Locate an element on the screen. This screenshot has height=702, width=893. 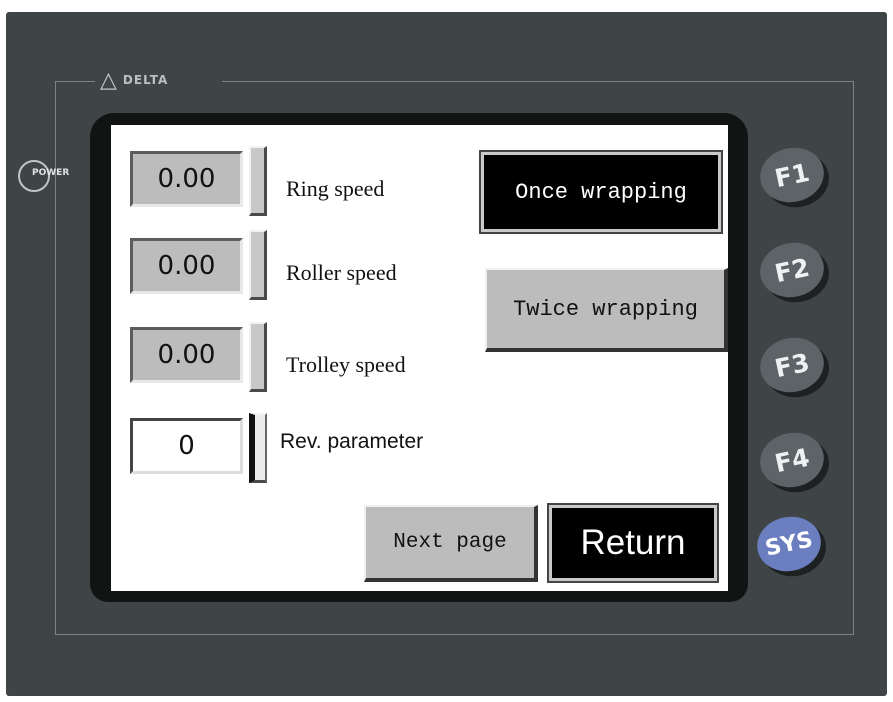
f3-key-label: F3 is located at coordinates (792, 365).